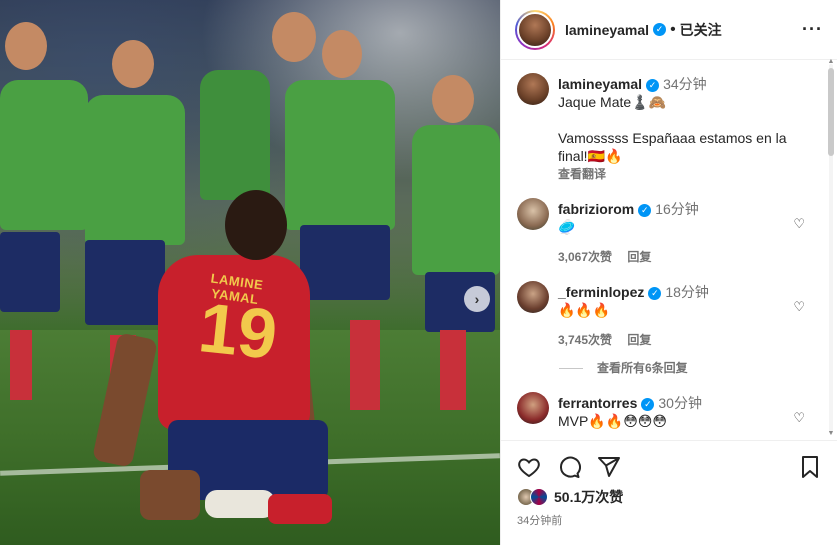 The image size is (837, 545). What do you see at coordinates (240, 504) in the screenshot?
I see `player-boot` at bounding box center [240, 504].